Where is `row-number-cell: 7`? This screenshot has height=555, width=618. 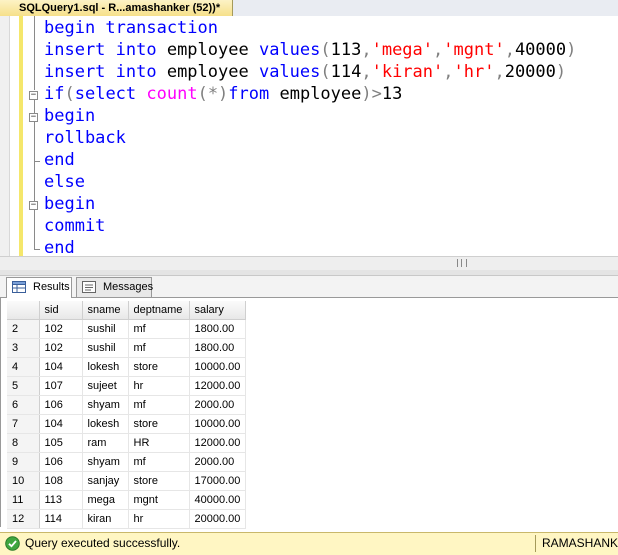
row-number-cell: 7 is located at coordinates (23, 424).